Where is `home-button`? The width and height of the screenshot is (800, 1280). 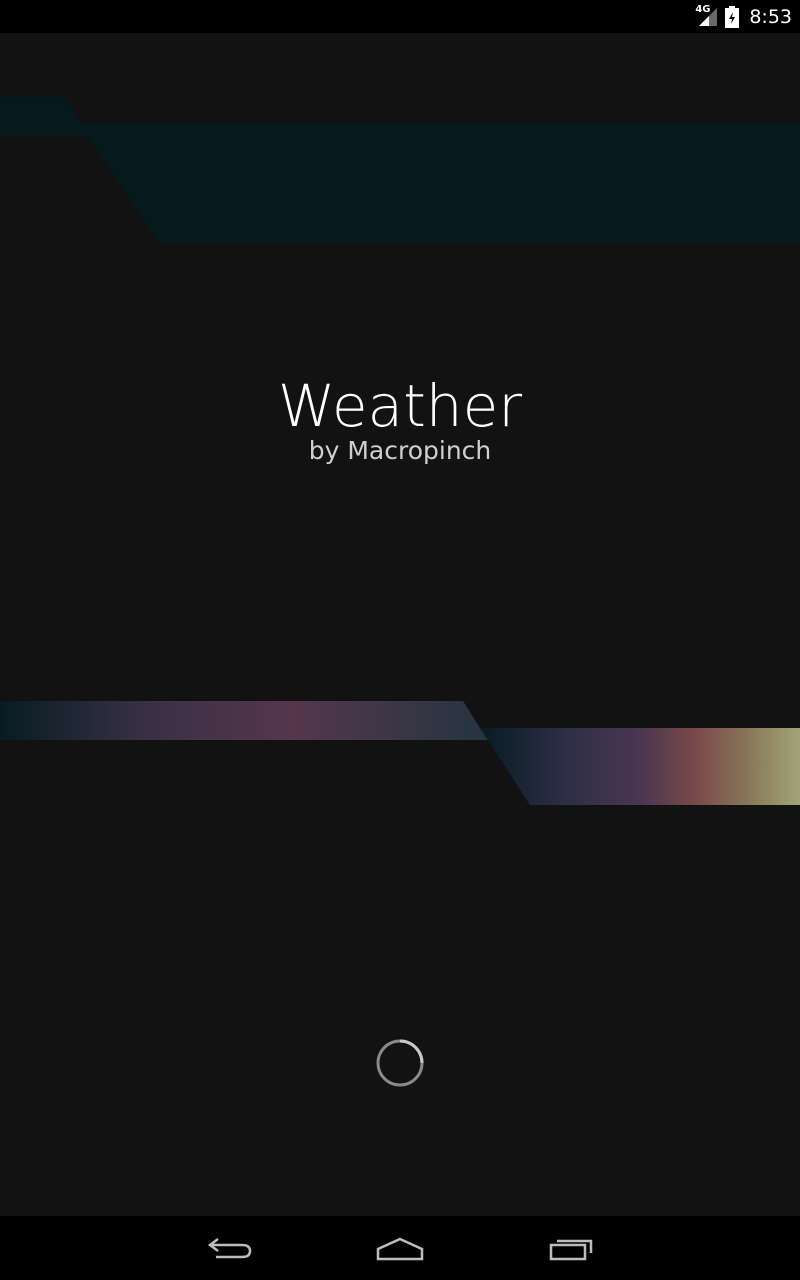
home-button is located at coordinates (400, 1248).